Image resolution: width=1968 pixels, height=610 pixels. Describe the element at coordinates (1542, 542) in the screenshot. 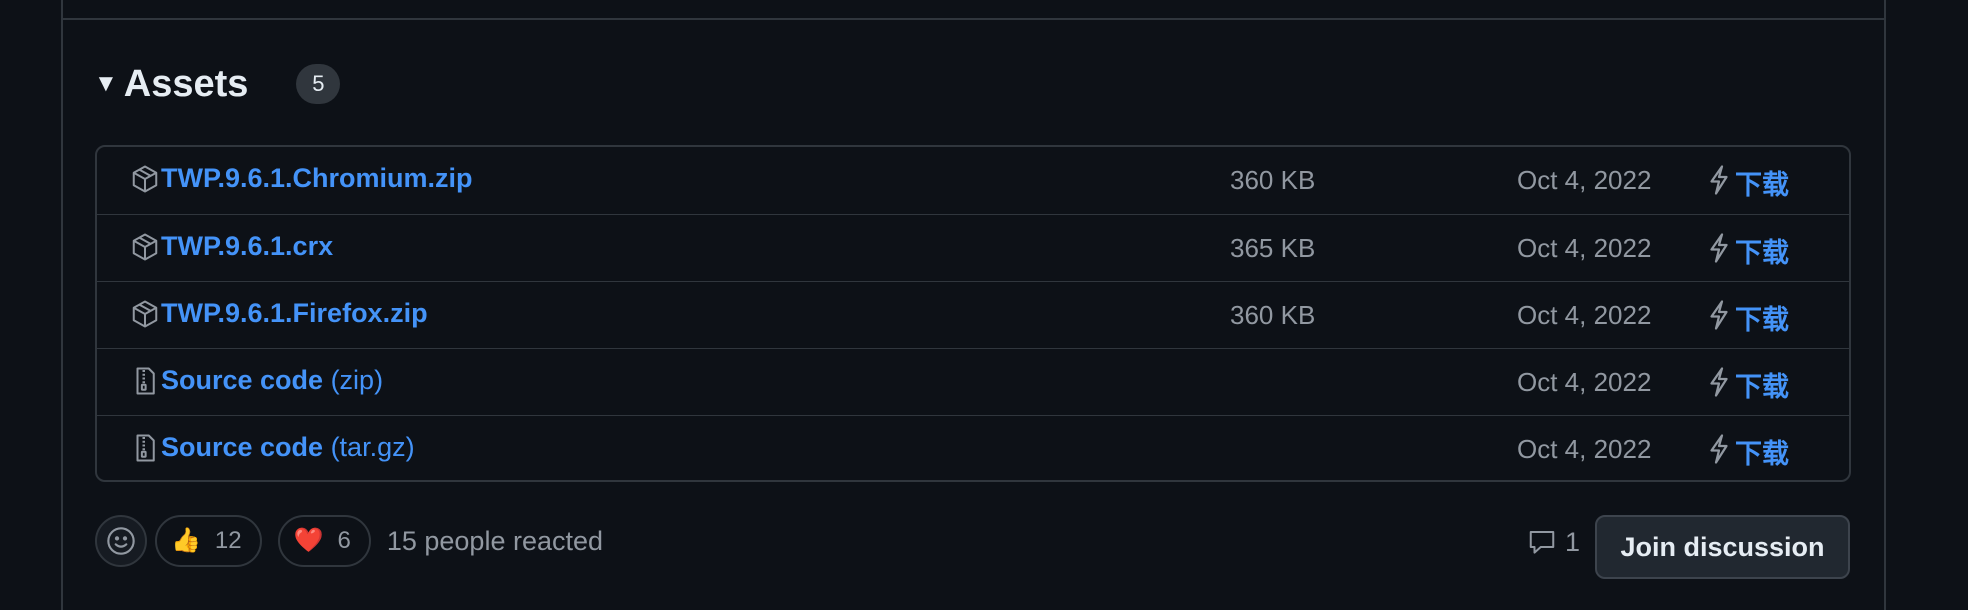

I see `comment-icon` at that location.